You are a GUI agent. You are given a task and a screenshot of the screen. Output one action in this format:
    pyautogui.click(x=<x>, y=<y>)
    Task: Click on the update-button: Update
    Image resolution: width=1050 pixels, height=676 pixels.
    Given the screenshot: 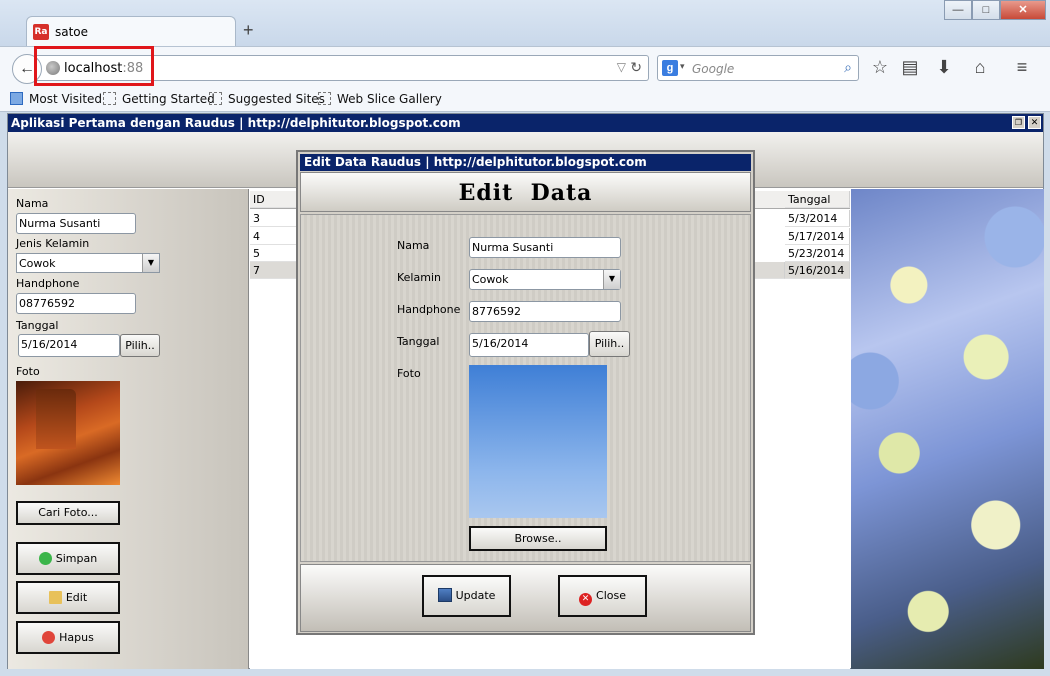 What is the action you would take?
    pyautogui.click(x=466, y=596)
    